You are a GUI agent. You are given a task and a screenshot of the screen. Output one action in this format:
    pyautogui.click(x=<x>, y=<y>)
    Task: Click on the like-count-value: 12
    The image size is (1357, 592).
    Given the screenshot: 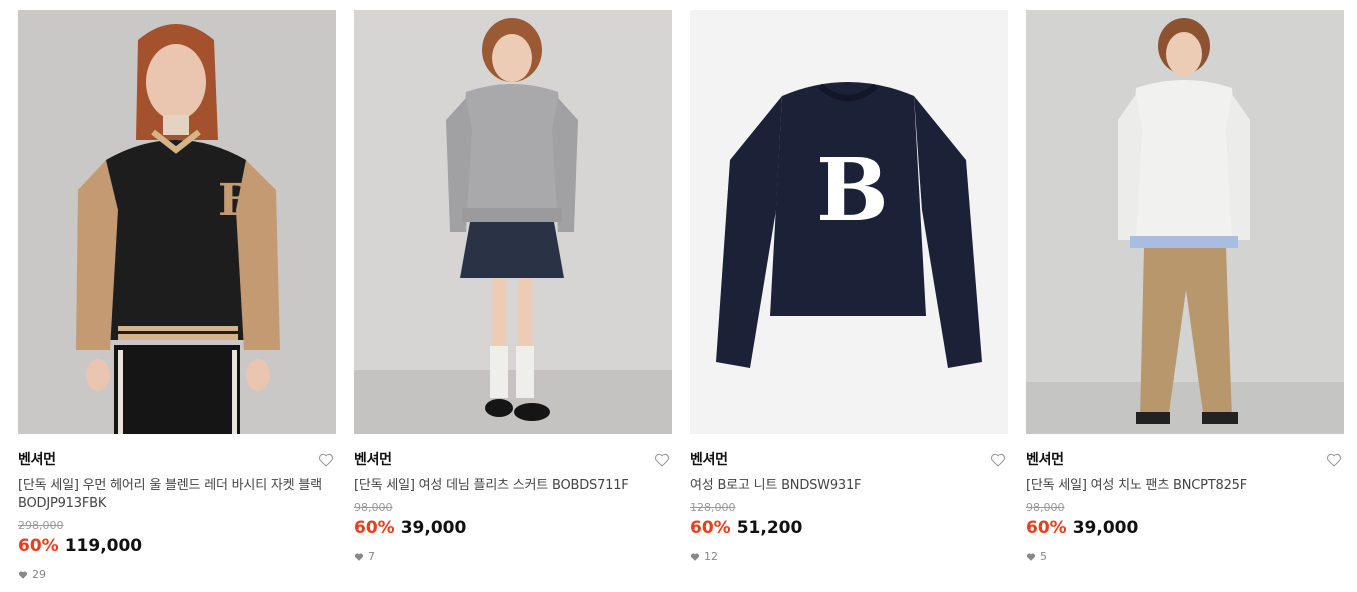 What is the action you would take?
    pyautogui.click(x=711, y=556)
    